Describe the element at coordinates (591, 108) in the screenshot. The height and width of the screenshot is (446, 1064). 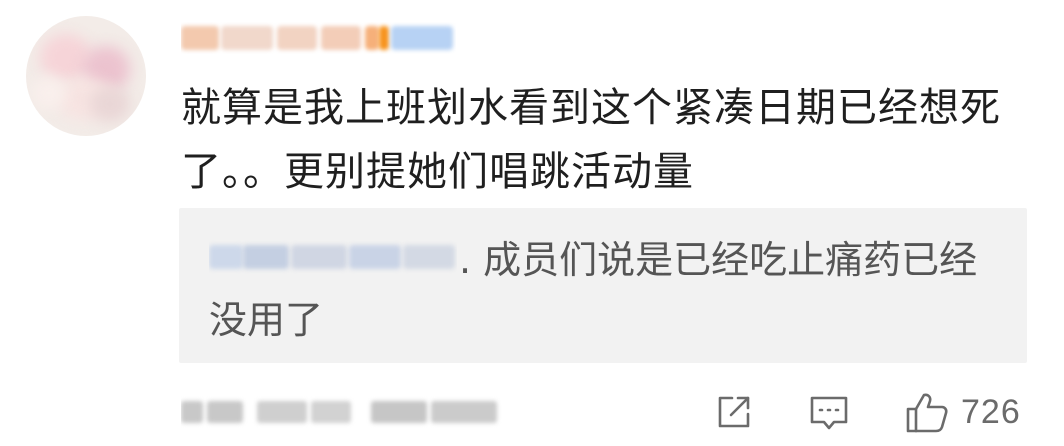
I see `comment-line-1: 就算是我上班划水看到这个紧凑日期已经想死` at that location.